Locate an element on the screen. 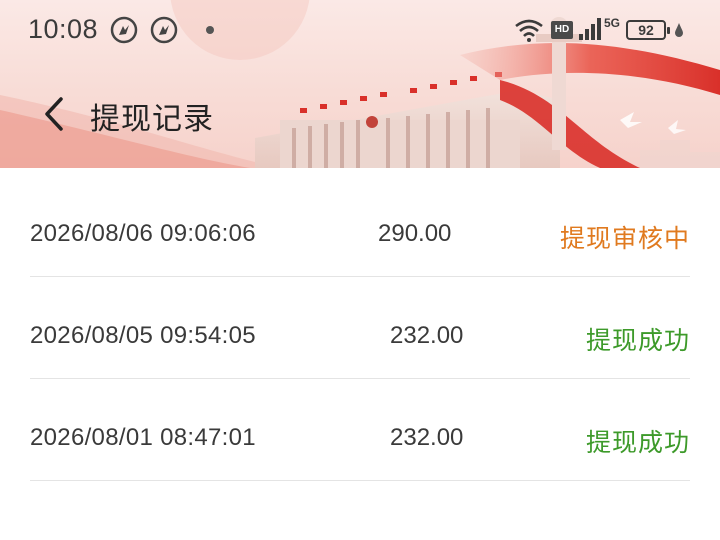 The height and width of the screenshot is (540, 720). network-type: 5G is located at coordinates (612, 23).